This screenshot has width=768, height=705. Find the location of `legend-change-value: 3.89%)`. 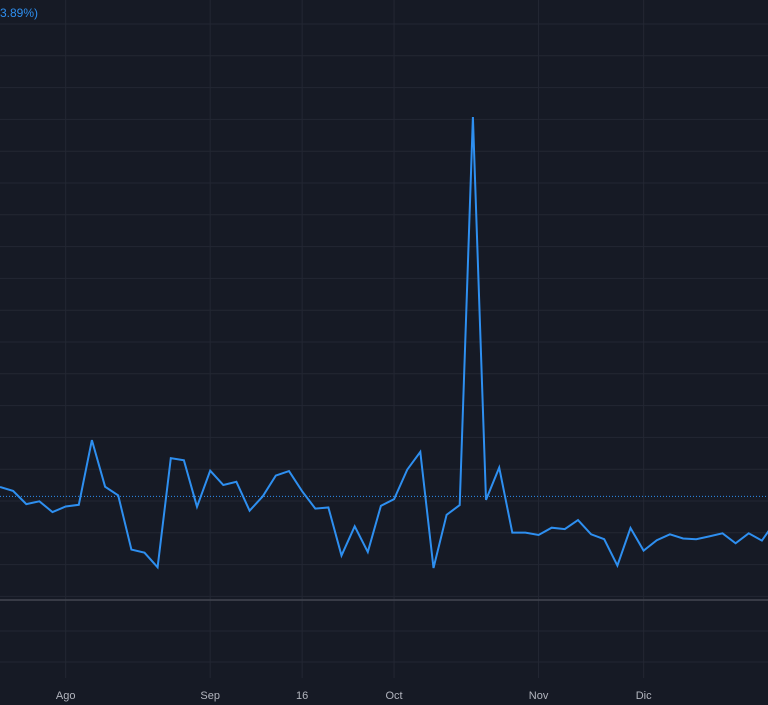

legend-change-value: 3.89%) is located at coordinates (19, 13).